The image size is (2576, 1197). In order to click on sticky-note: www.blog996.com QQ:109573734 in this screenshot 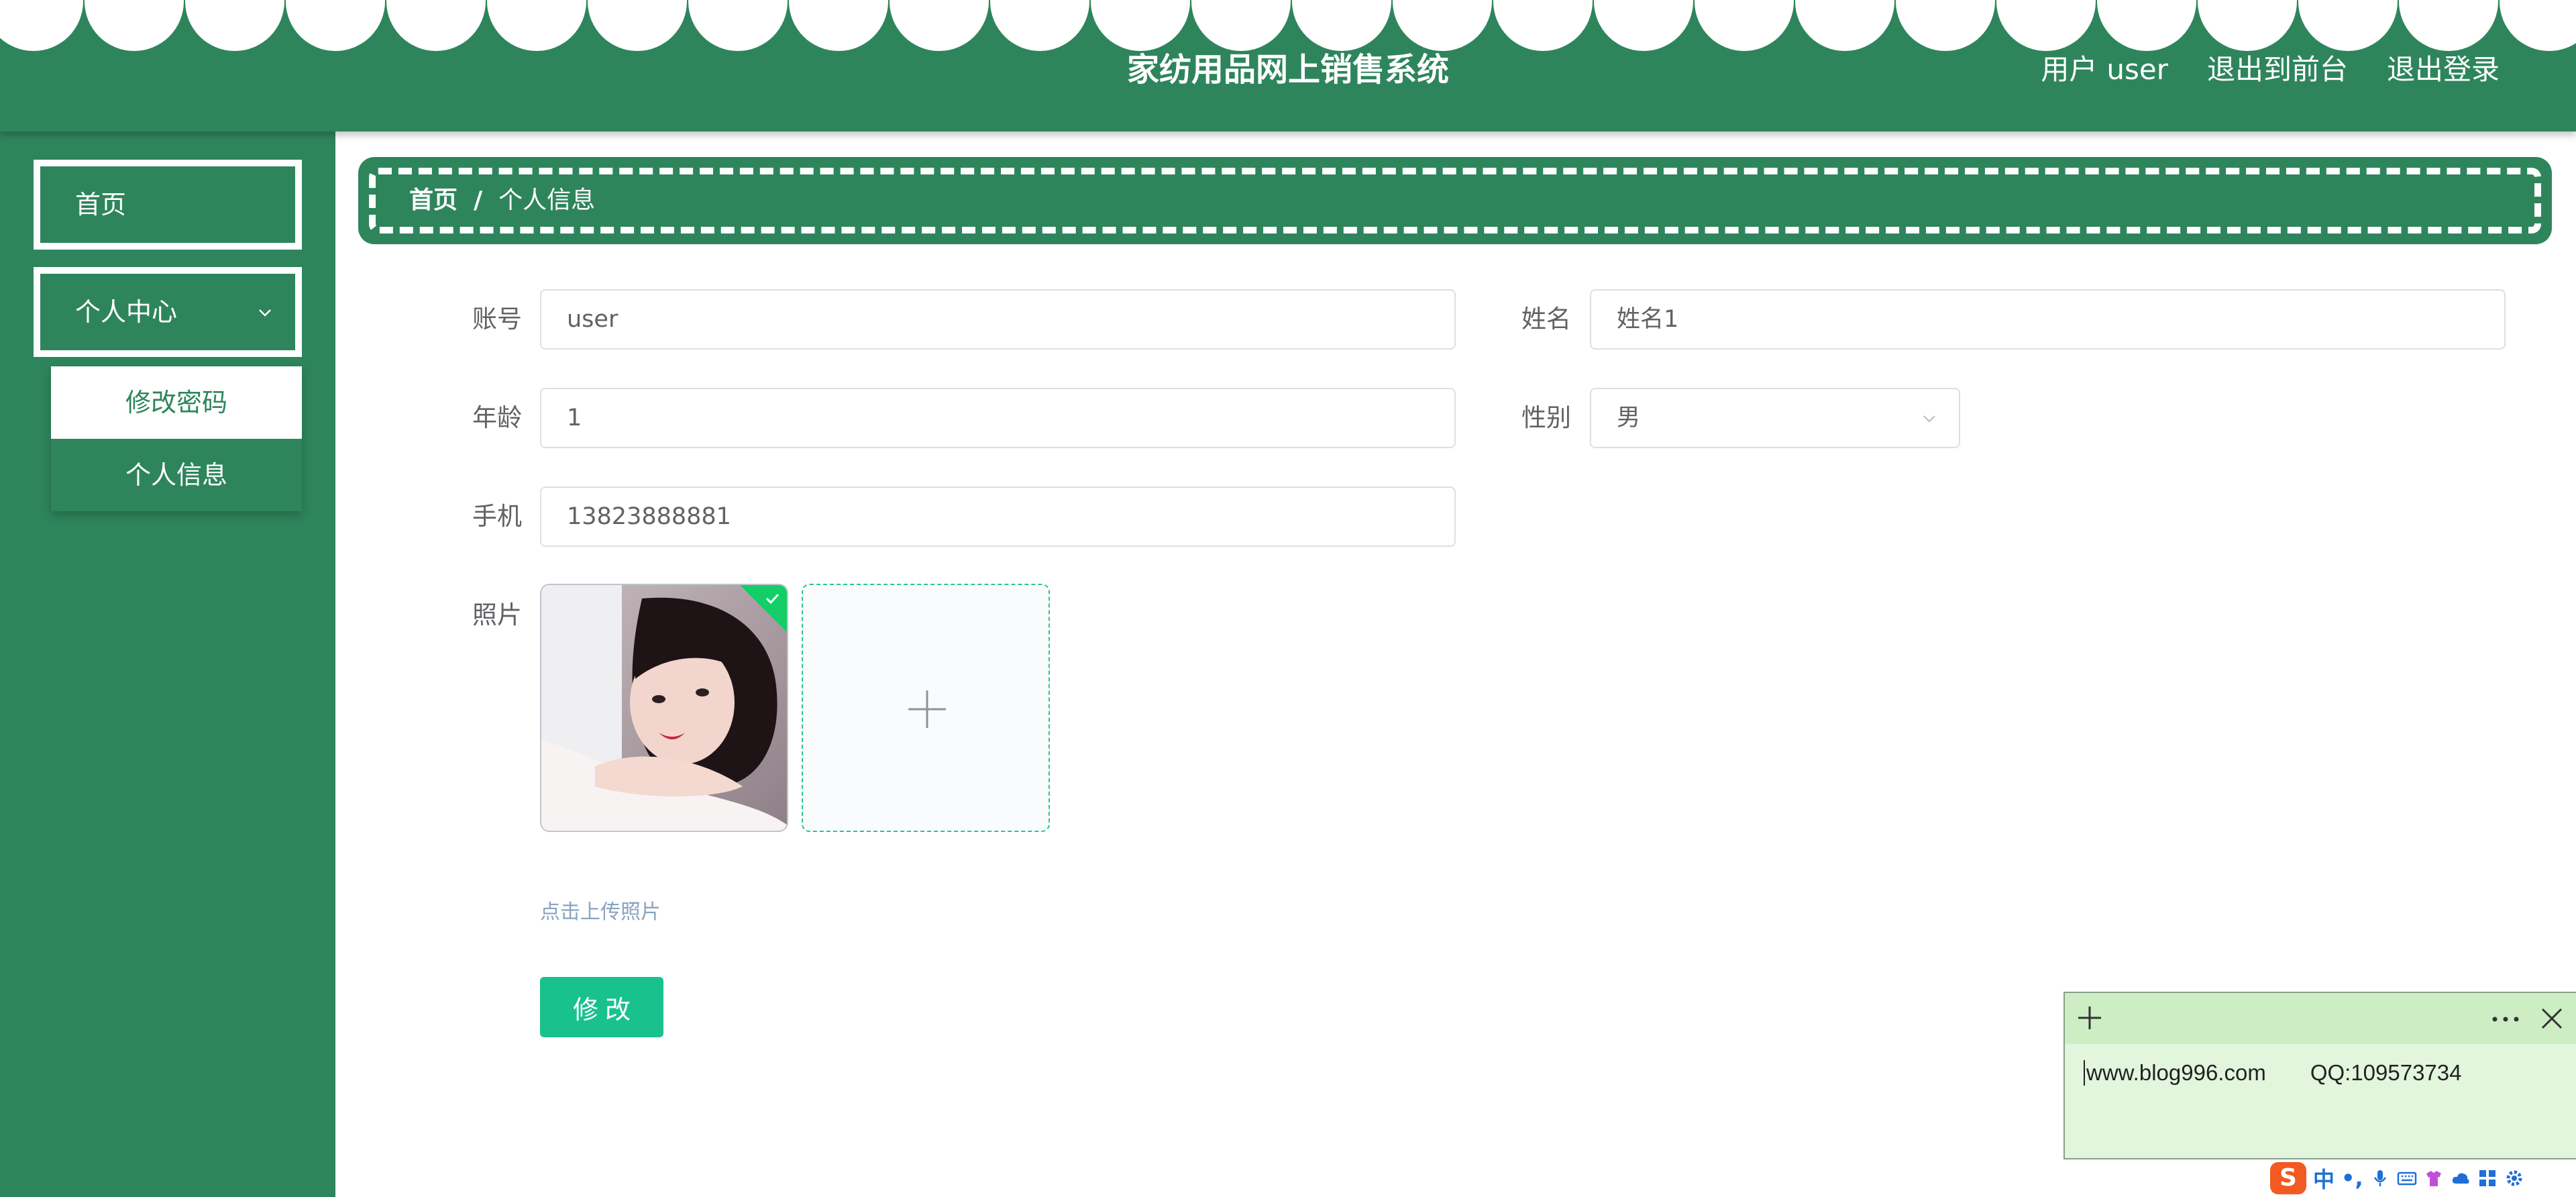, I will do `click(2319, 1075)`.